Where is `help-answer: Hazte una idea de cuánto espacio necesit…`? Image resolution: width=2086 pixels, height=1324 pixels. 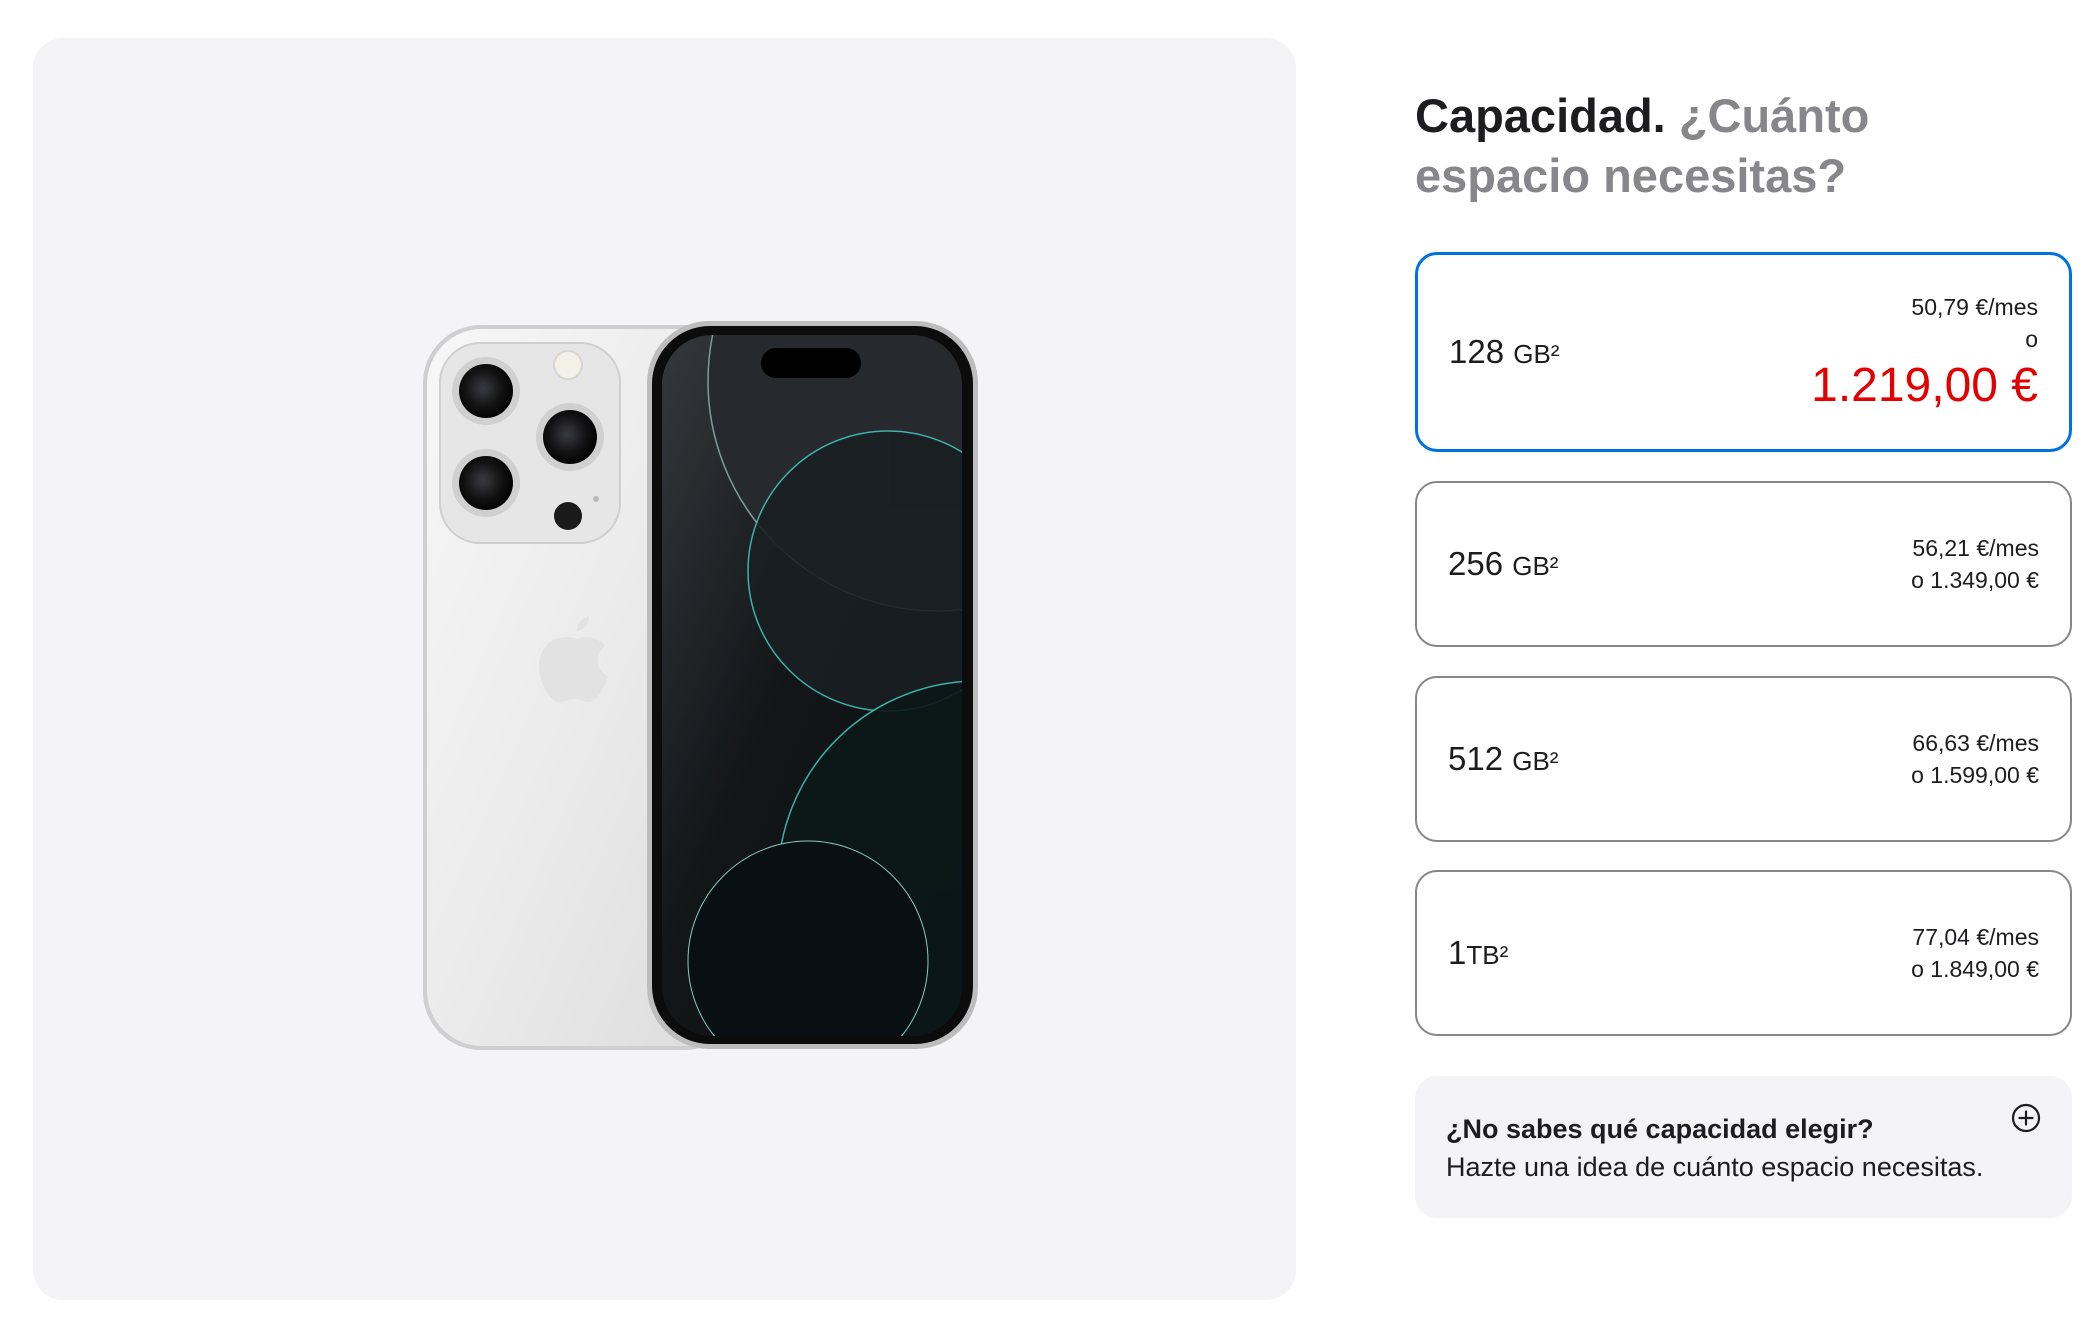 help-answer: Hazte una idea de cuánto espacio necesit… is located at coordinates (1715, 1167).